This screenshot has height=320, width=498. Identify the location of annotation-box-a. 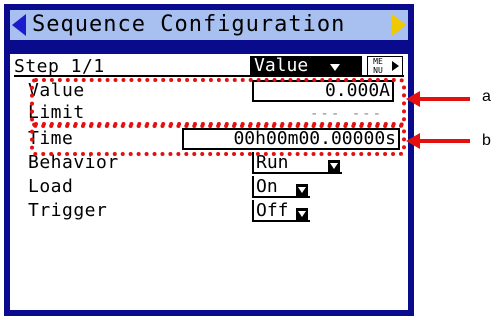
(218, 103).